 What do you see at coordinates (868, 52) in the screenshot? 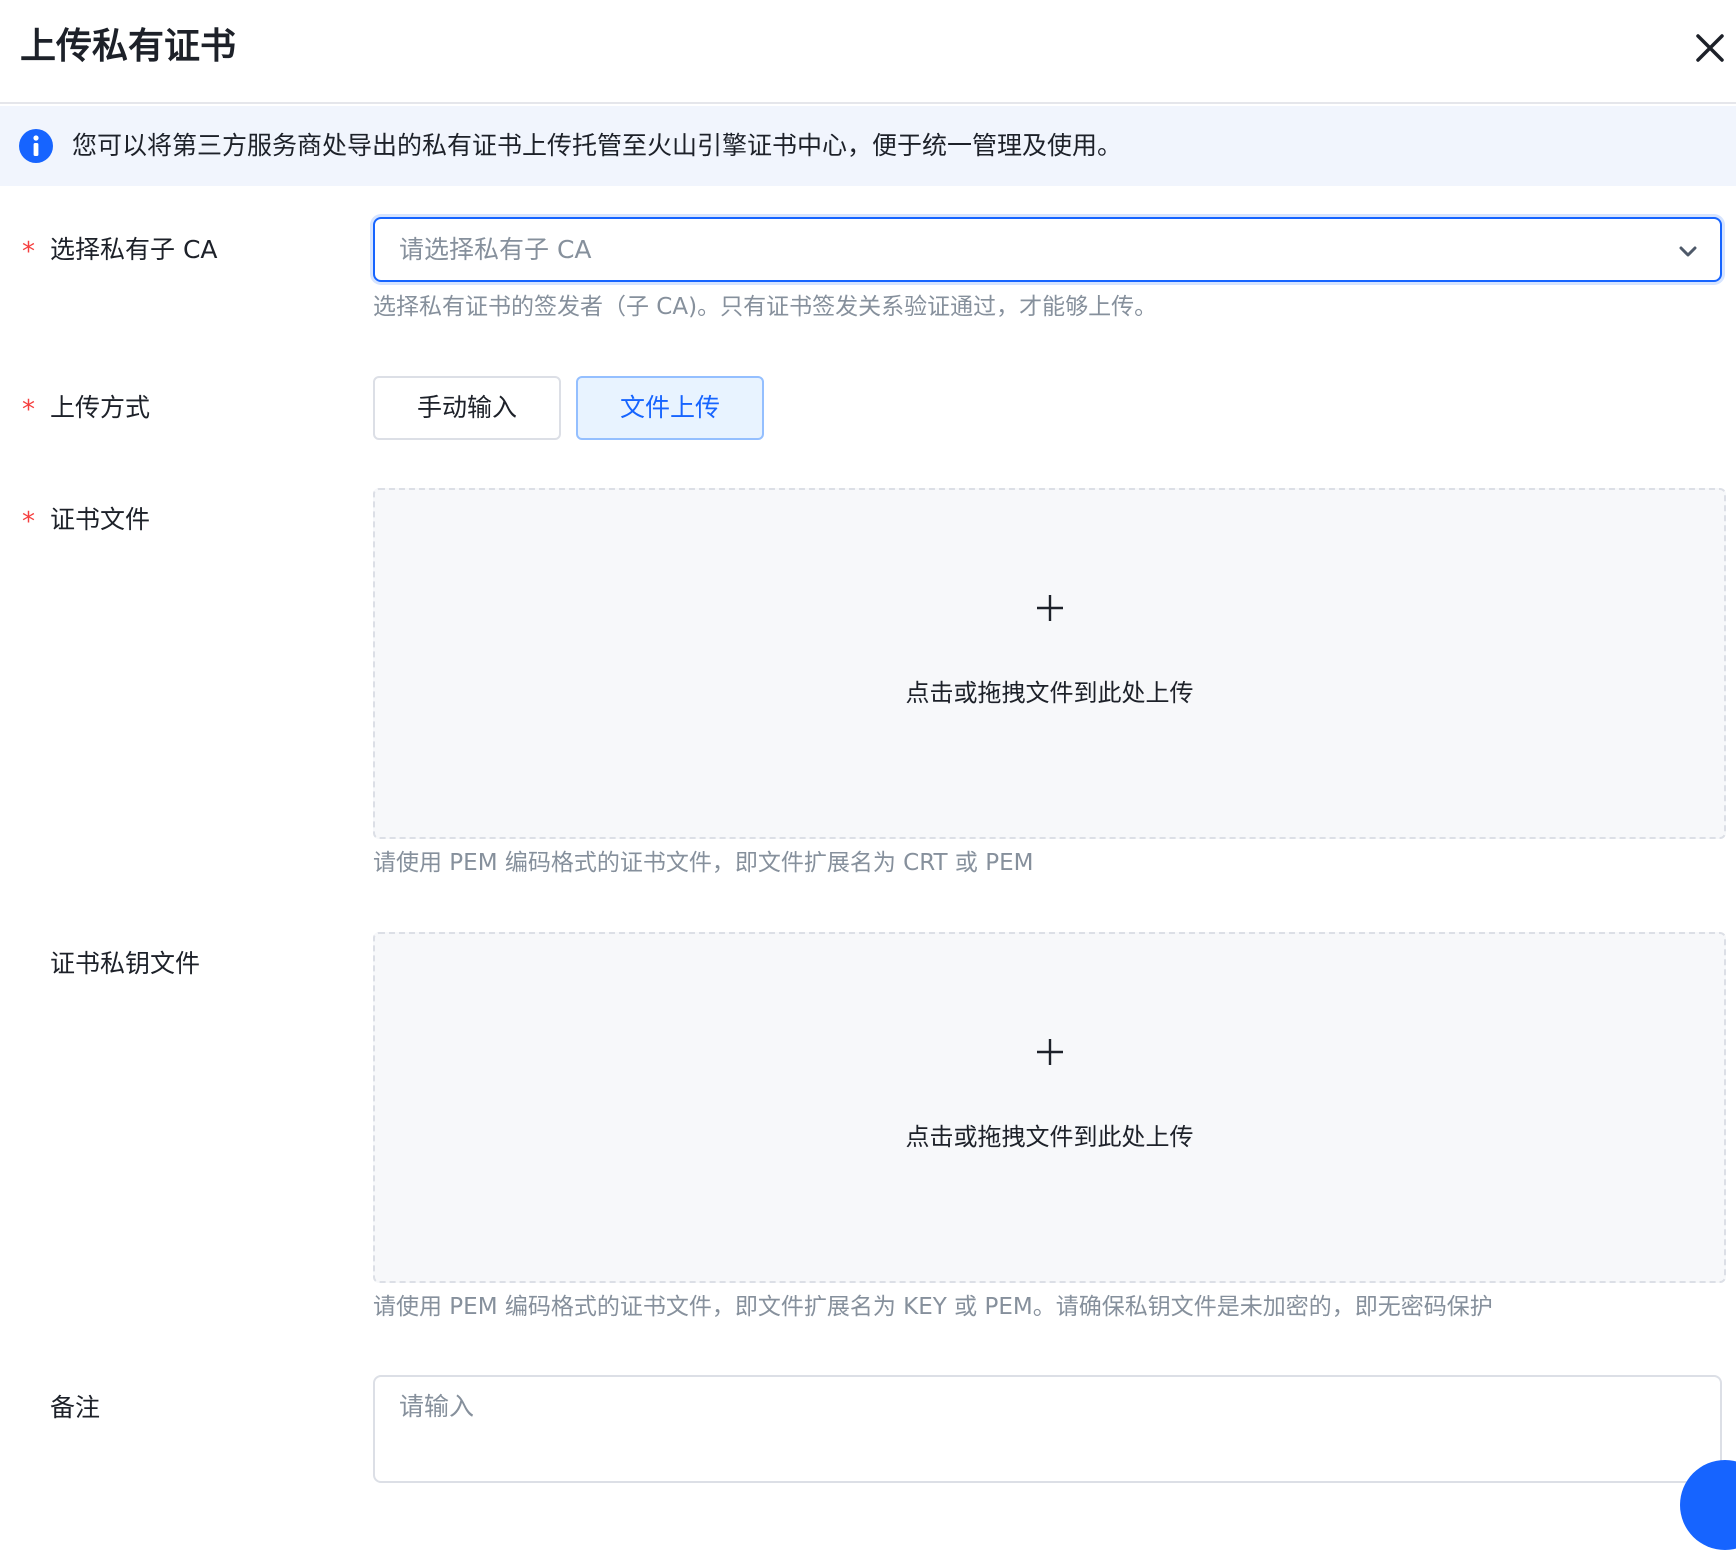
I see `dialog-header: 上传私有证书` at bounding box center [868, 52].